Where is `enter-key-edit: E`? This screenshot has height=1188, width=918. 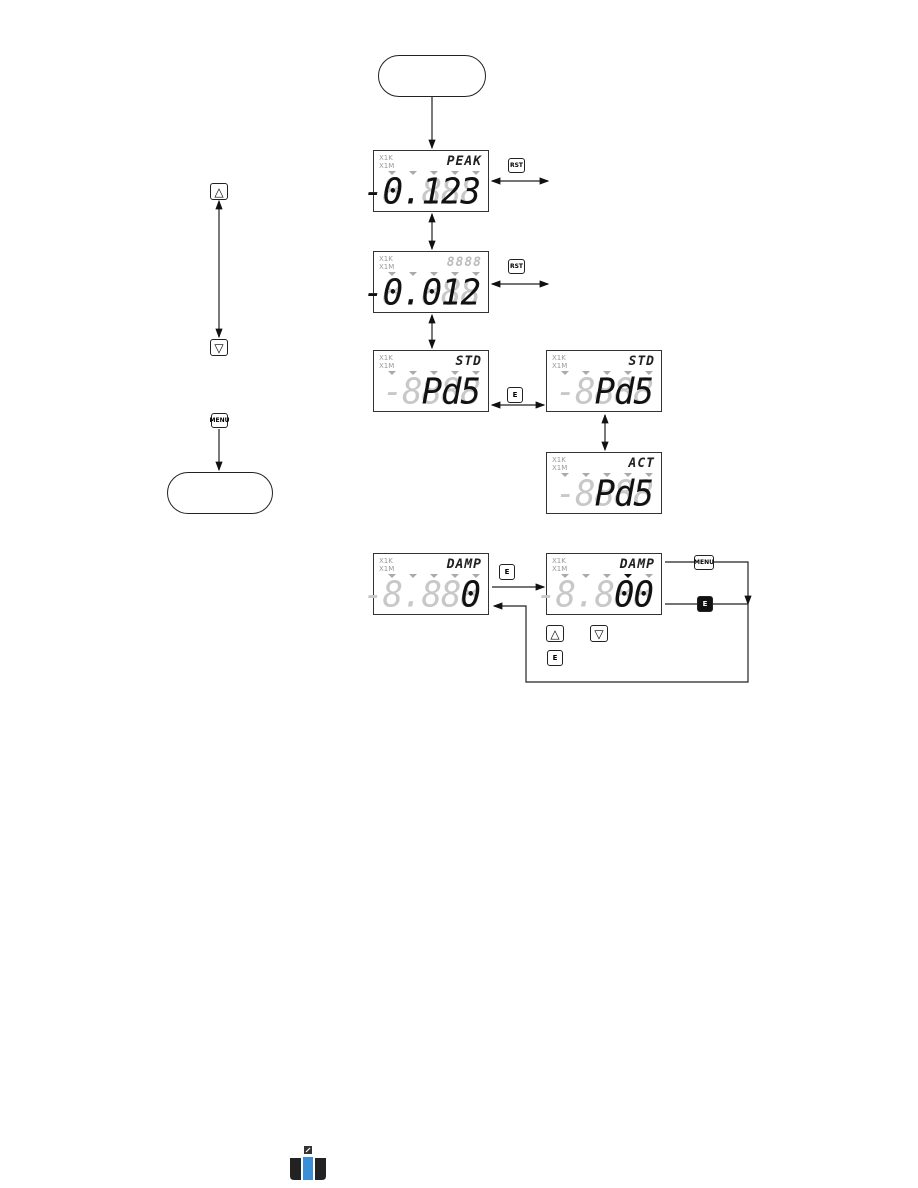
enter-key-edit: E is located at coordinates (555, 658).